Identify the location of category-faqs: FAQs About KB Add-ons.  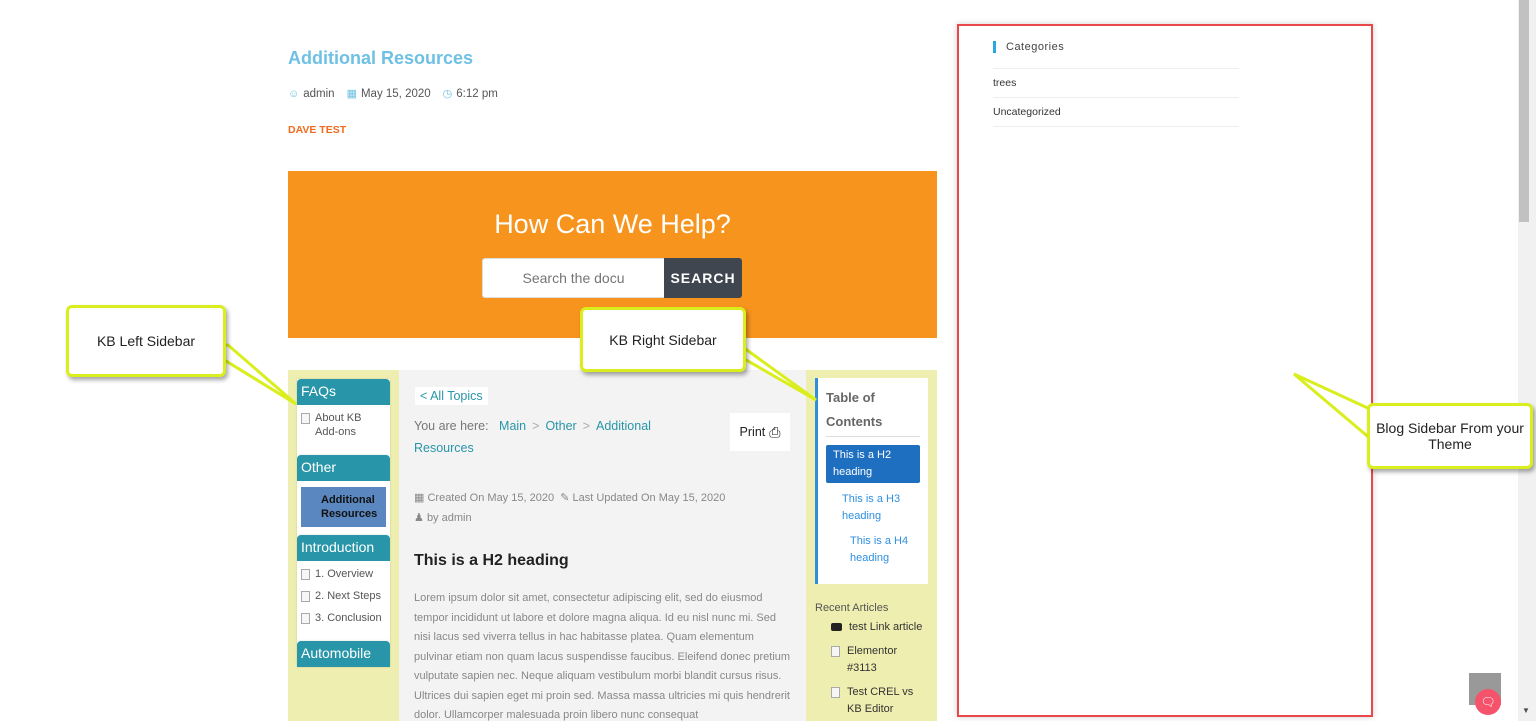
(343, 417).